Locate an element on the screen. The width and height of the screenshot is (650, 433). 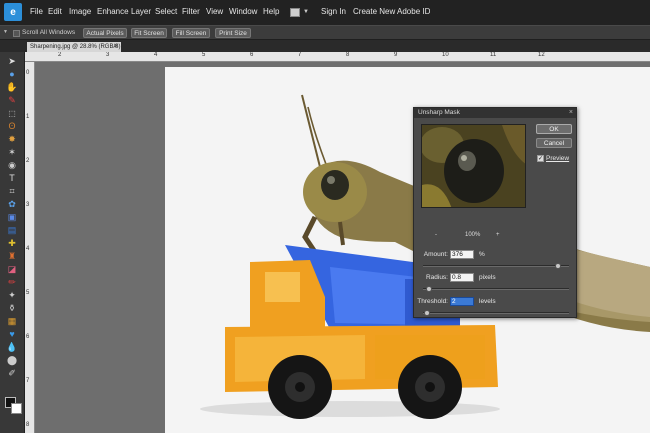
amount-unit: % is located at coordinates (482, 254).